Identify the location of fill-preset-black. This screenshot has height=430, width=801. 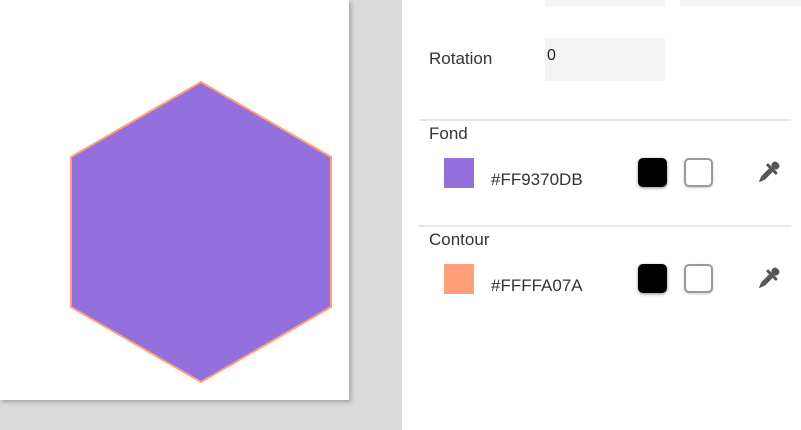
(652, 172).